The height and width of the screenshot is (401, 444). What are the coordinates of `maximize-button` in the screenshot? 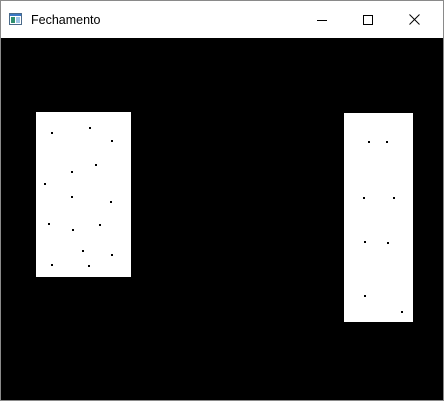 It's located at (368, 19).